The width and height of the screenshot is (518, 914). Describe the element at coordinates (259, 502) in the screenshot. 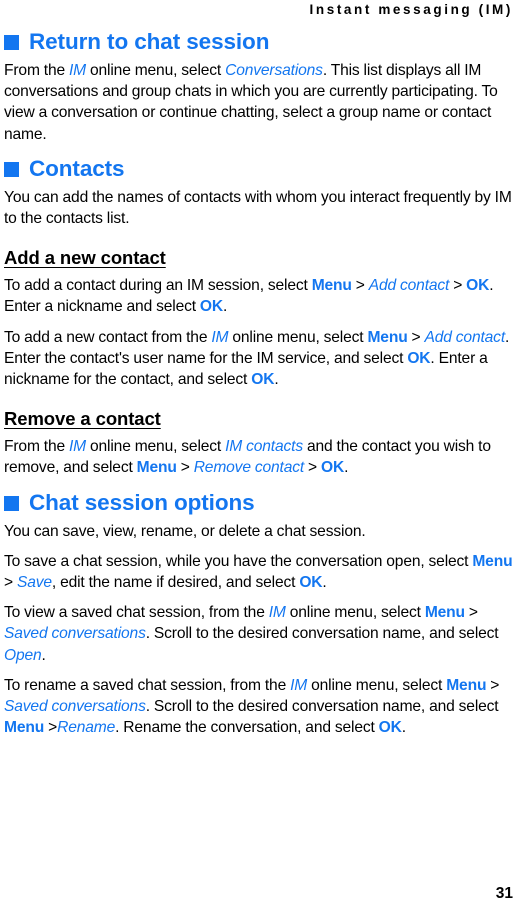

I see `section-heading: Chat session options` at that location.